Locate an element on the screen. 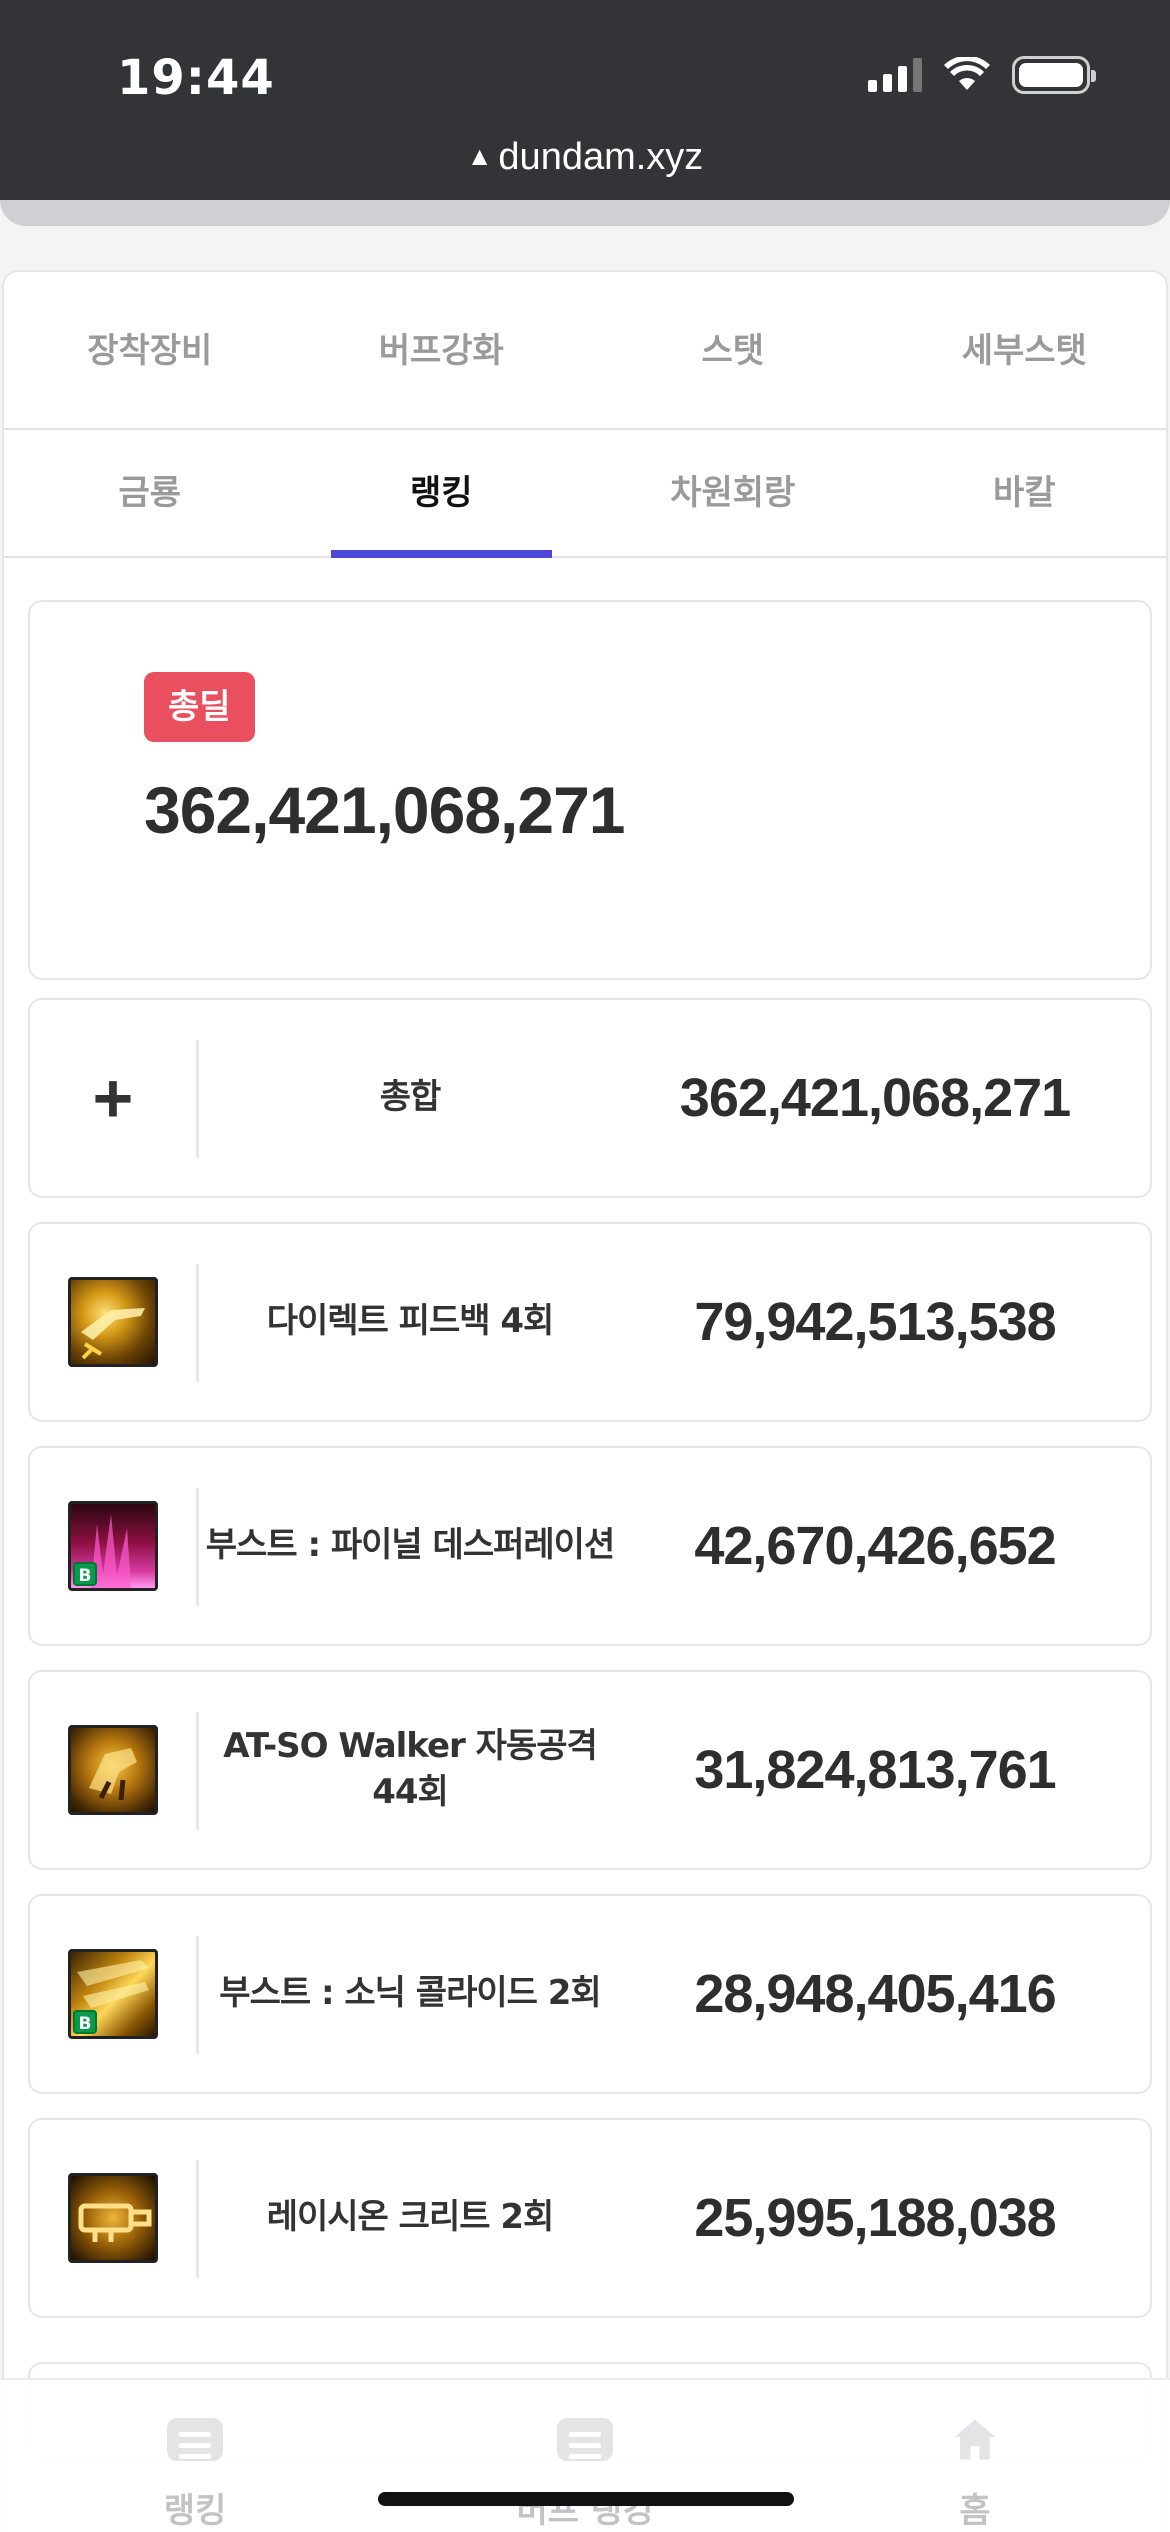  damage-row: B 부스트 : 소닉 콜라이드 2회 28,948,405,416 is located at coordinates (590, 1994).